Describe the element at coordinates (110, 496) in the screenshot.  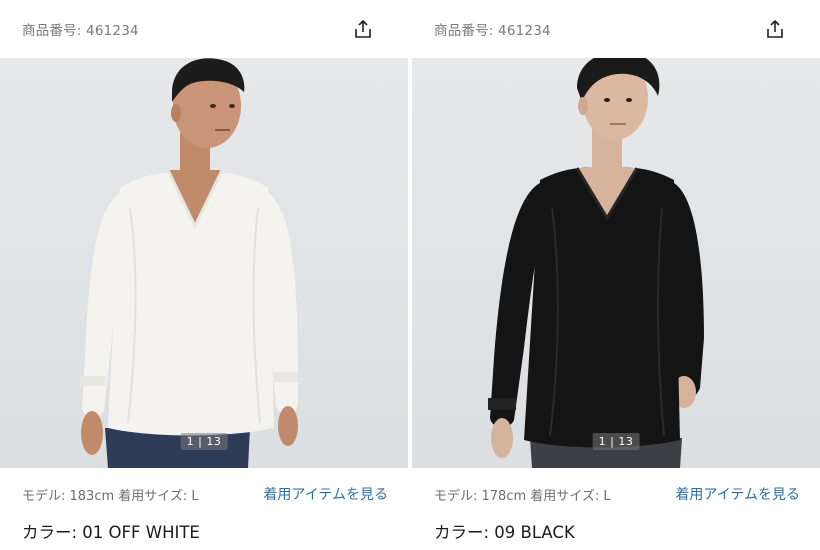
I see `model-info: モデル: 183cm 着用サイズ: L` at that location.